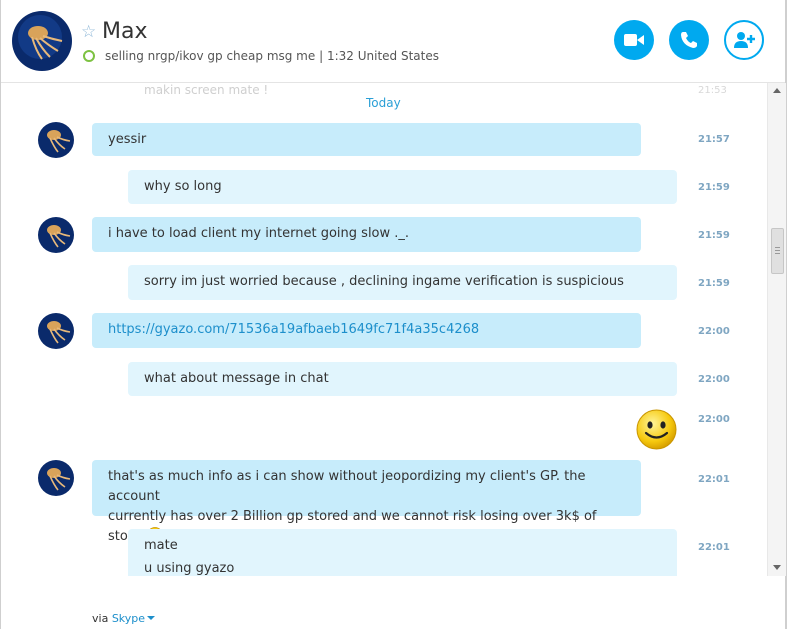  What do you see at coordinates (776, 329) in the screenshot?
I see `chat-scrollbar` at bounding box center [776, 329].